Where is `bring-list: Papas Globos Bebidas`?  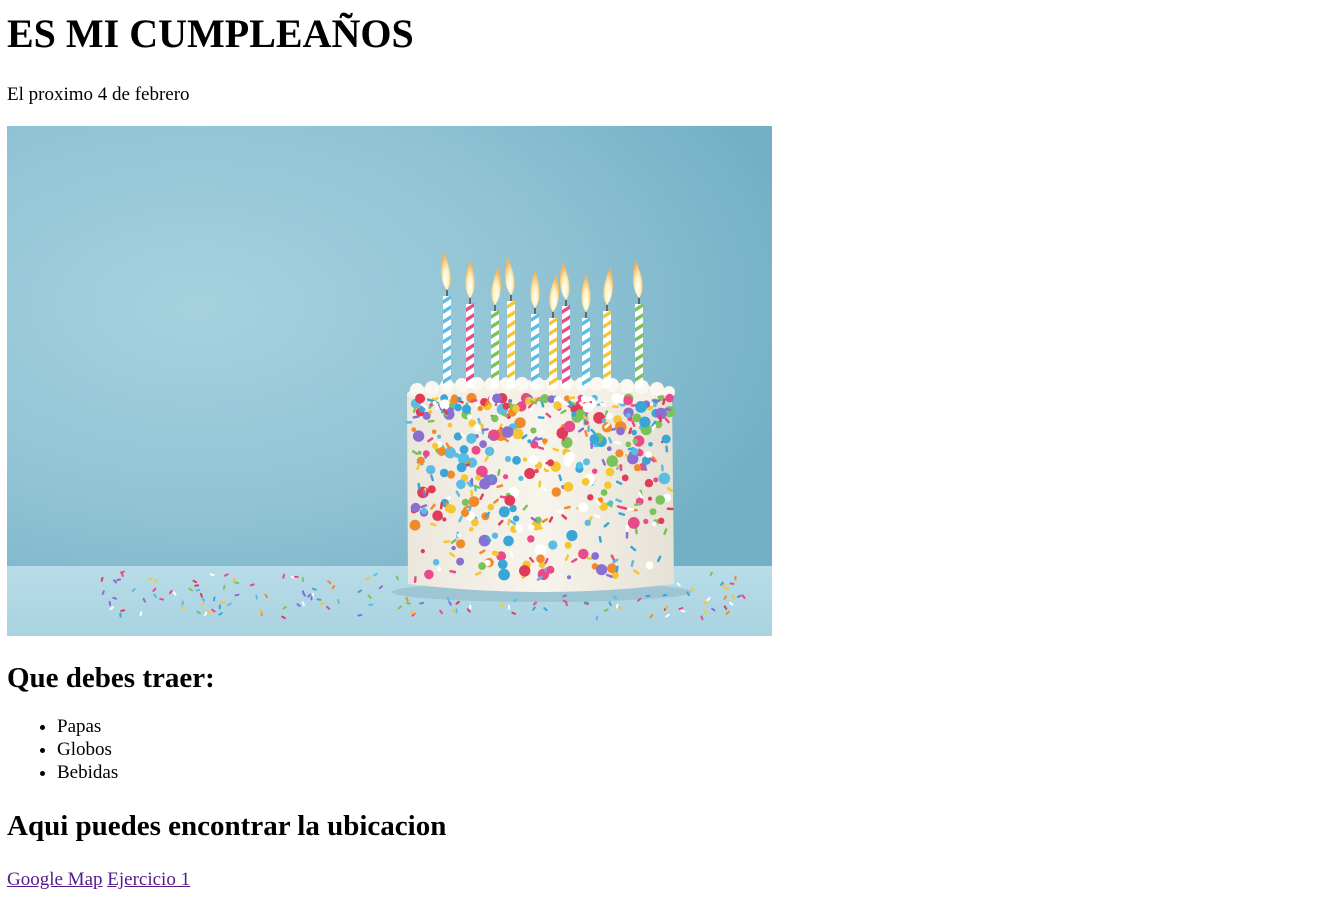
bring-list: Papas Globos Bebidas is located at coordinates (668, 749).